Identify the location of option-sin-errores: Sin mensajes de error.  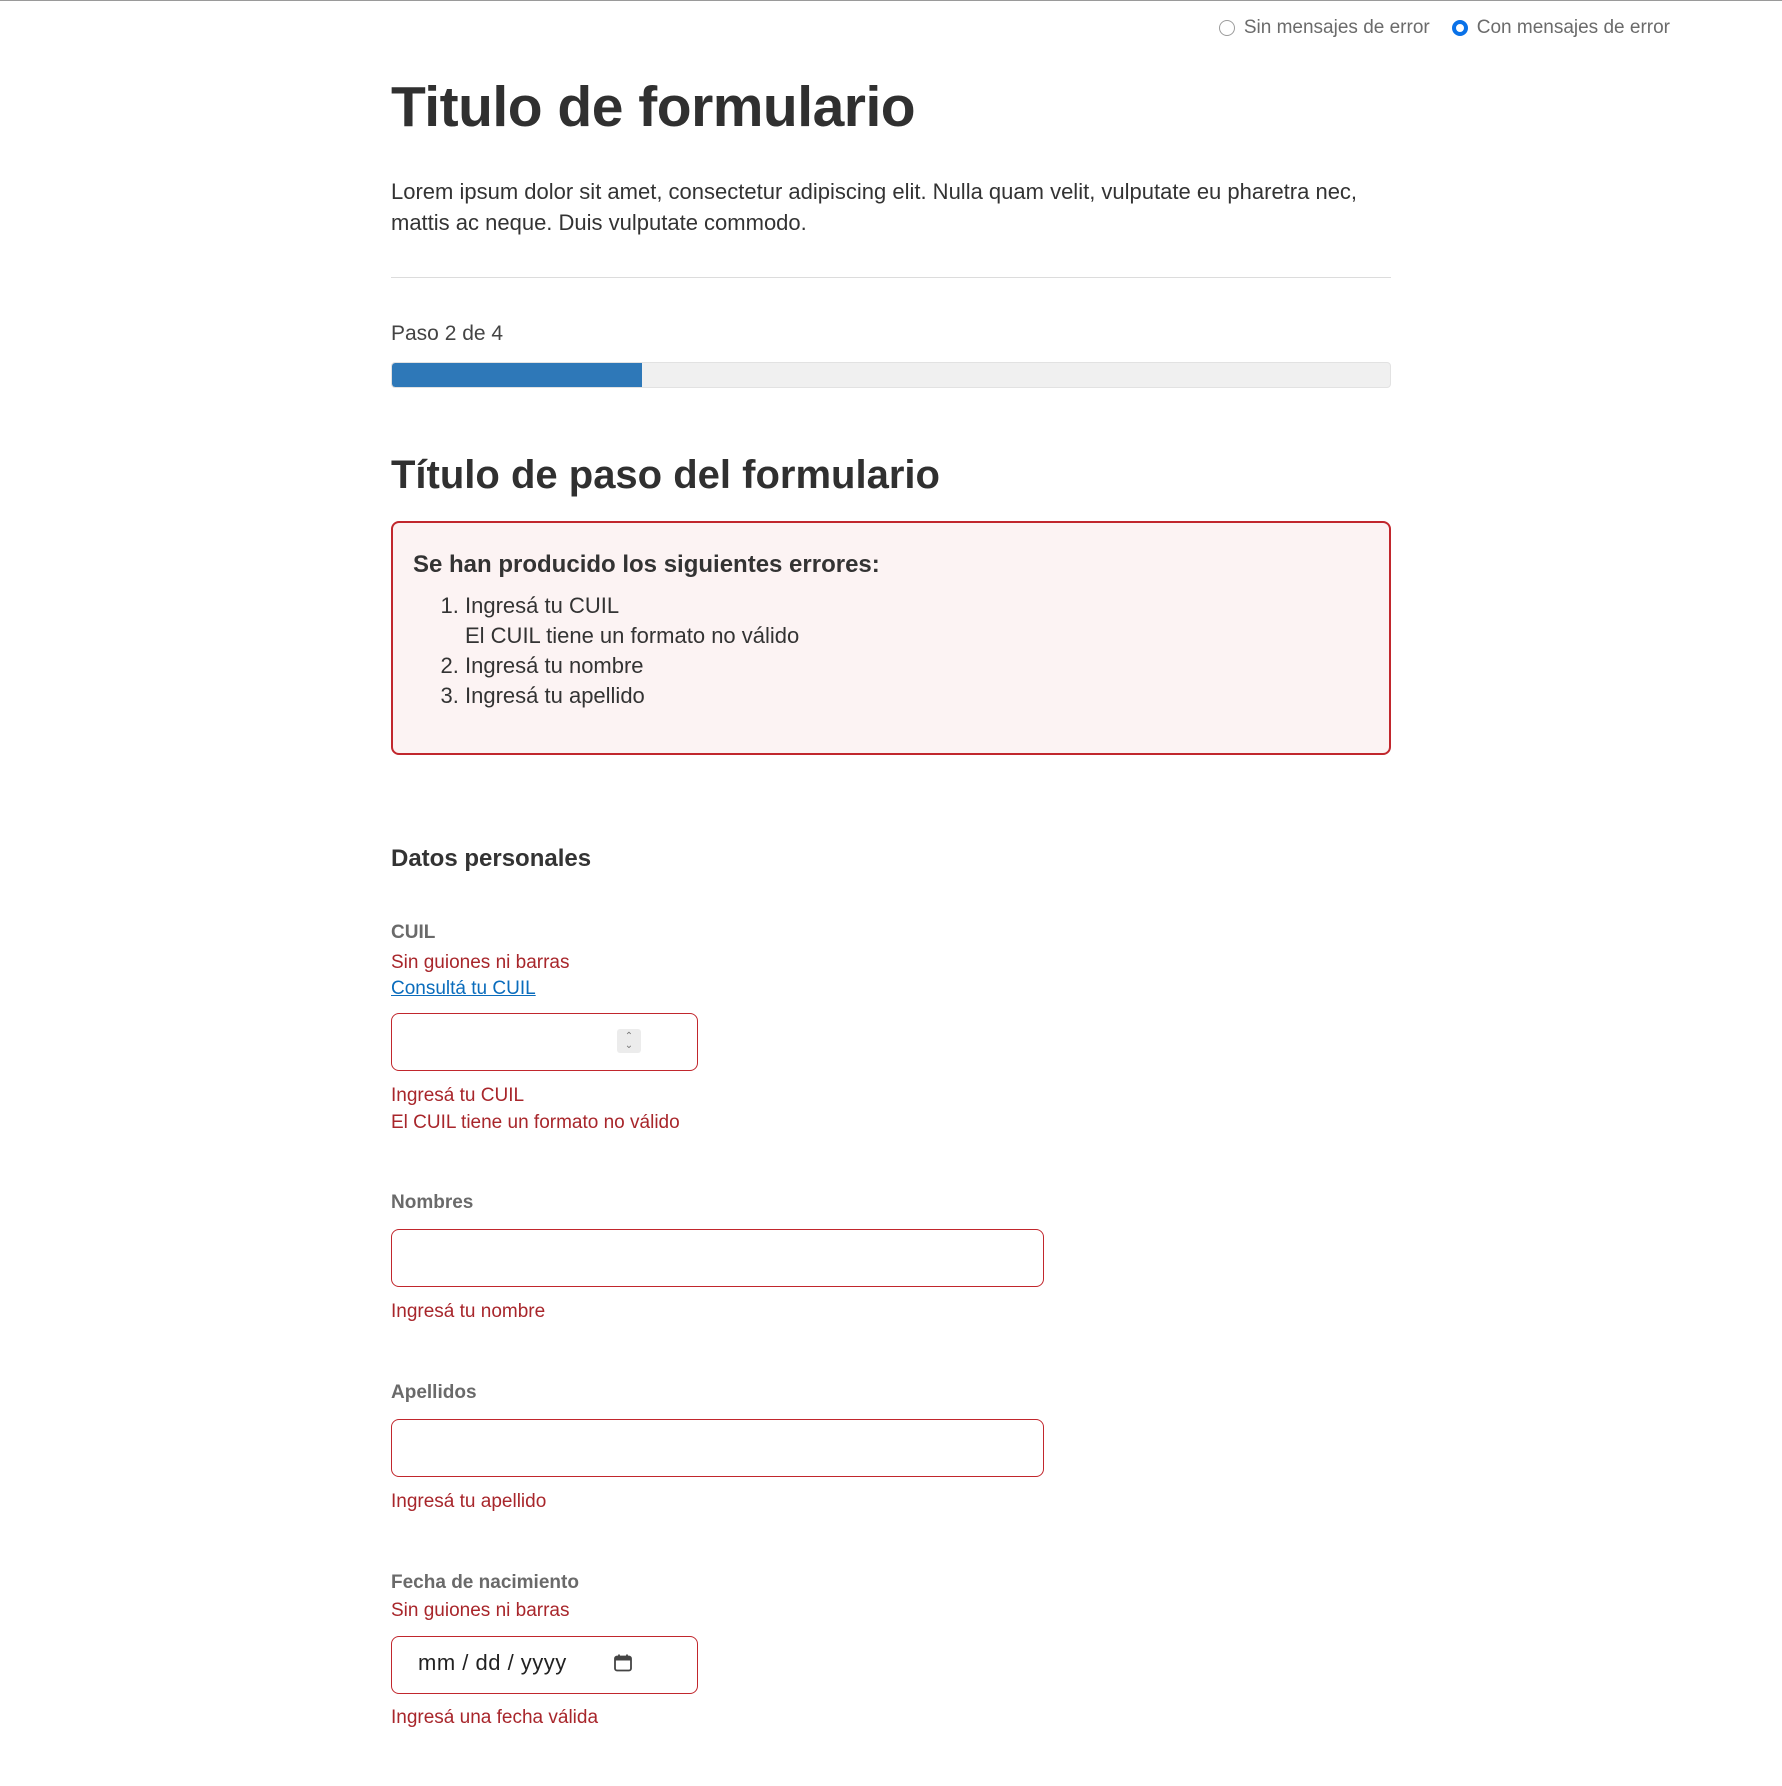
(1324, 28).